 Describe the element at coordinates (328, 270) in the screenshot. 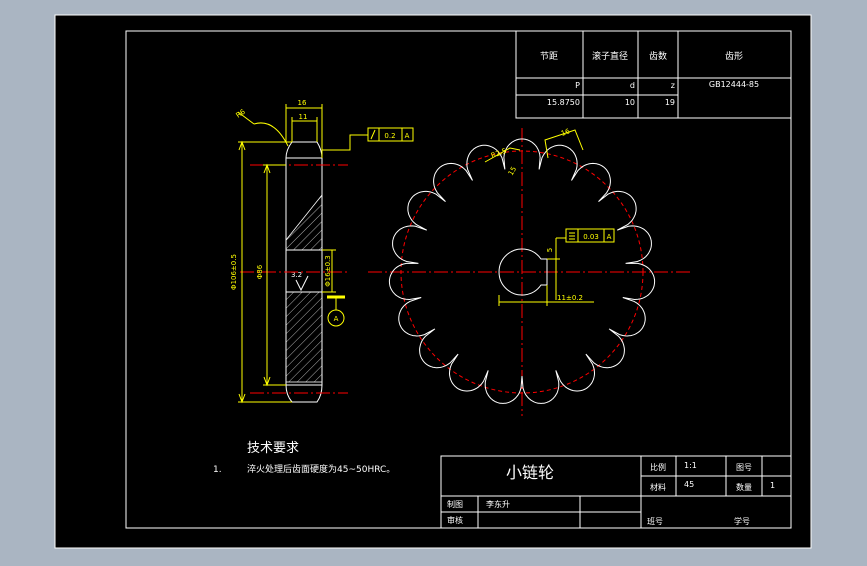

I see `dim-bore-dia: Φ16±0.3` at that location.